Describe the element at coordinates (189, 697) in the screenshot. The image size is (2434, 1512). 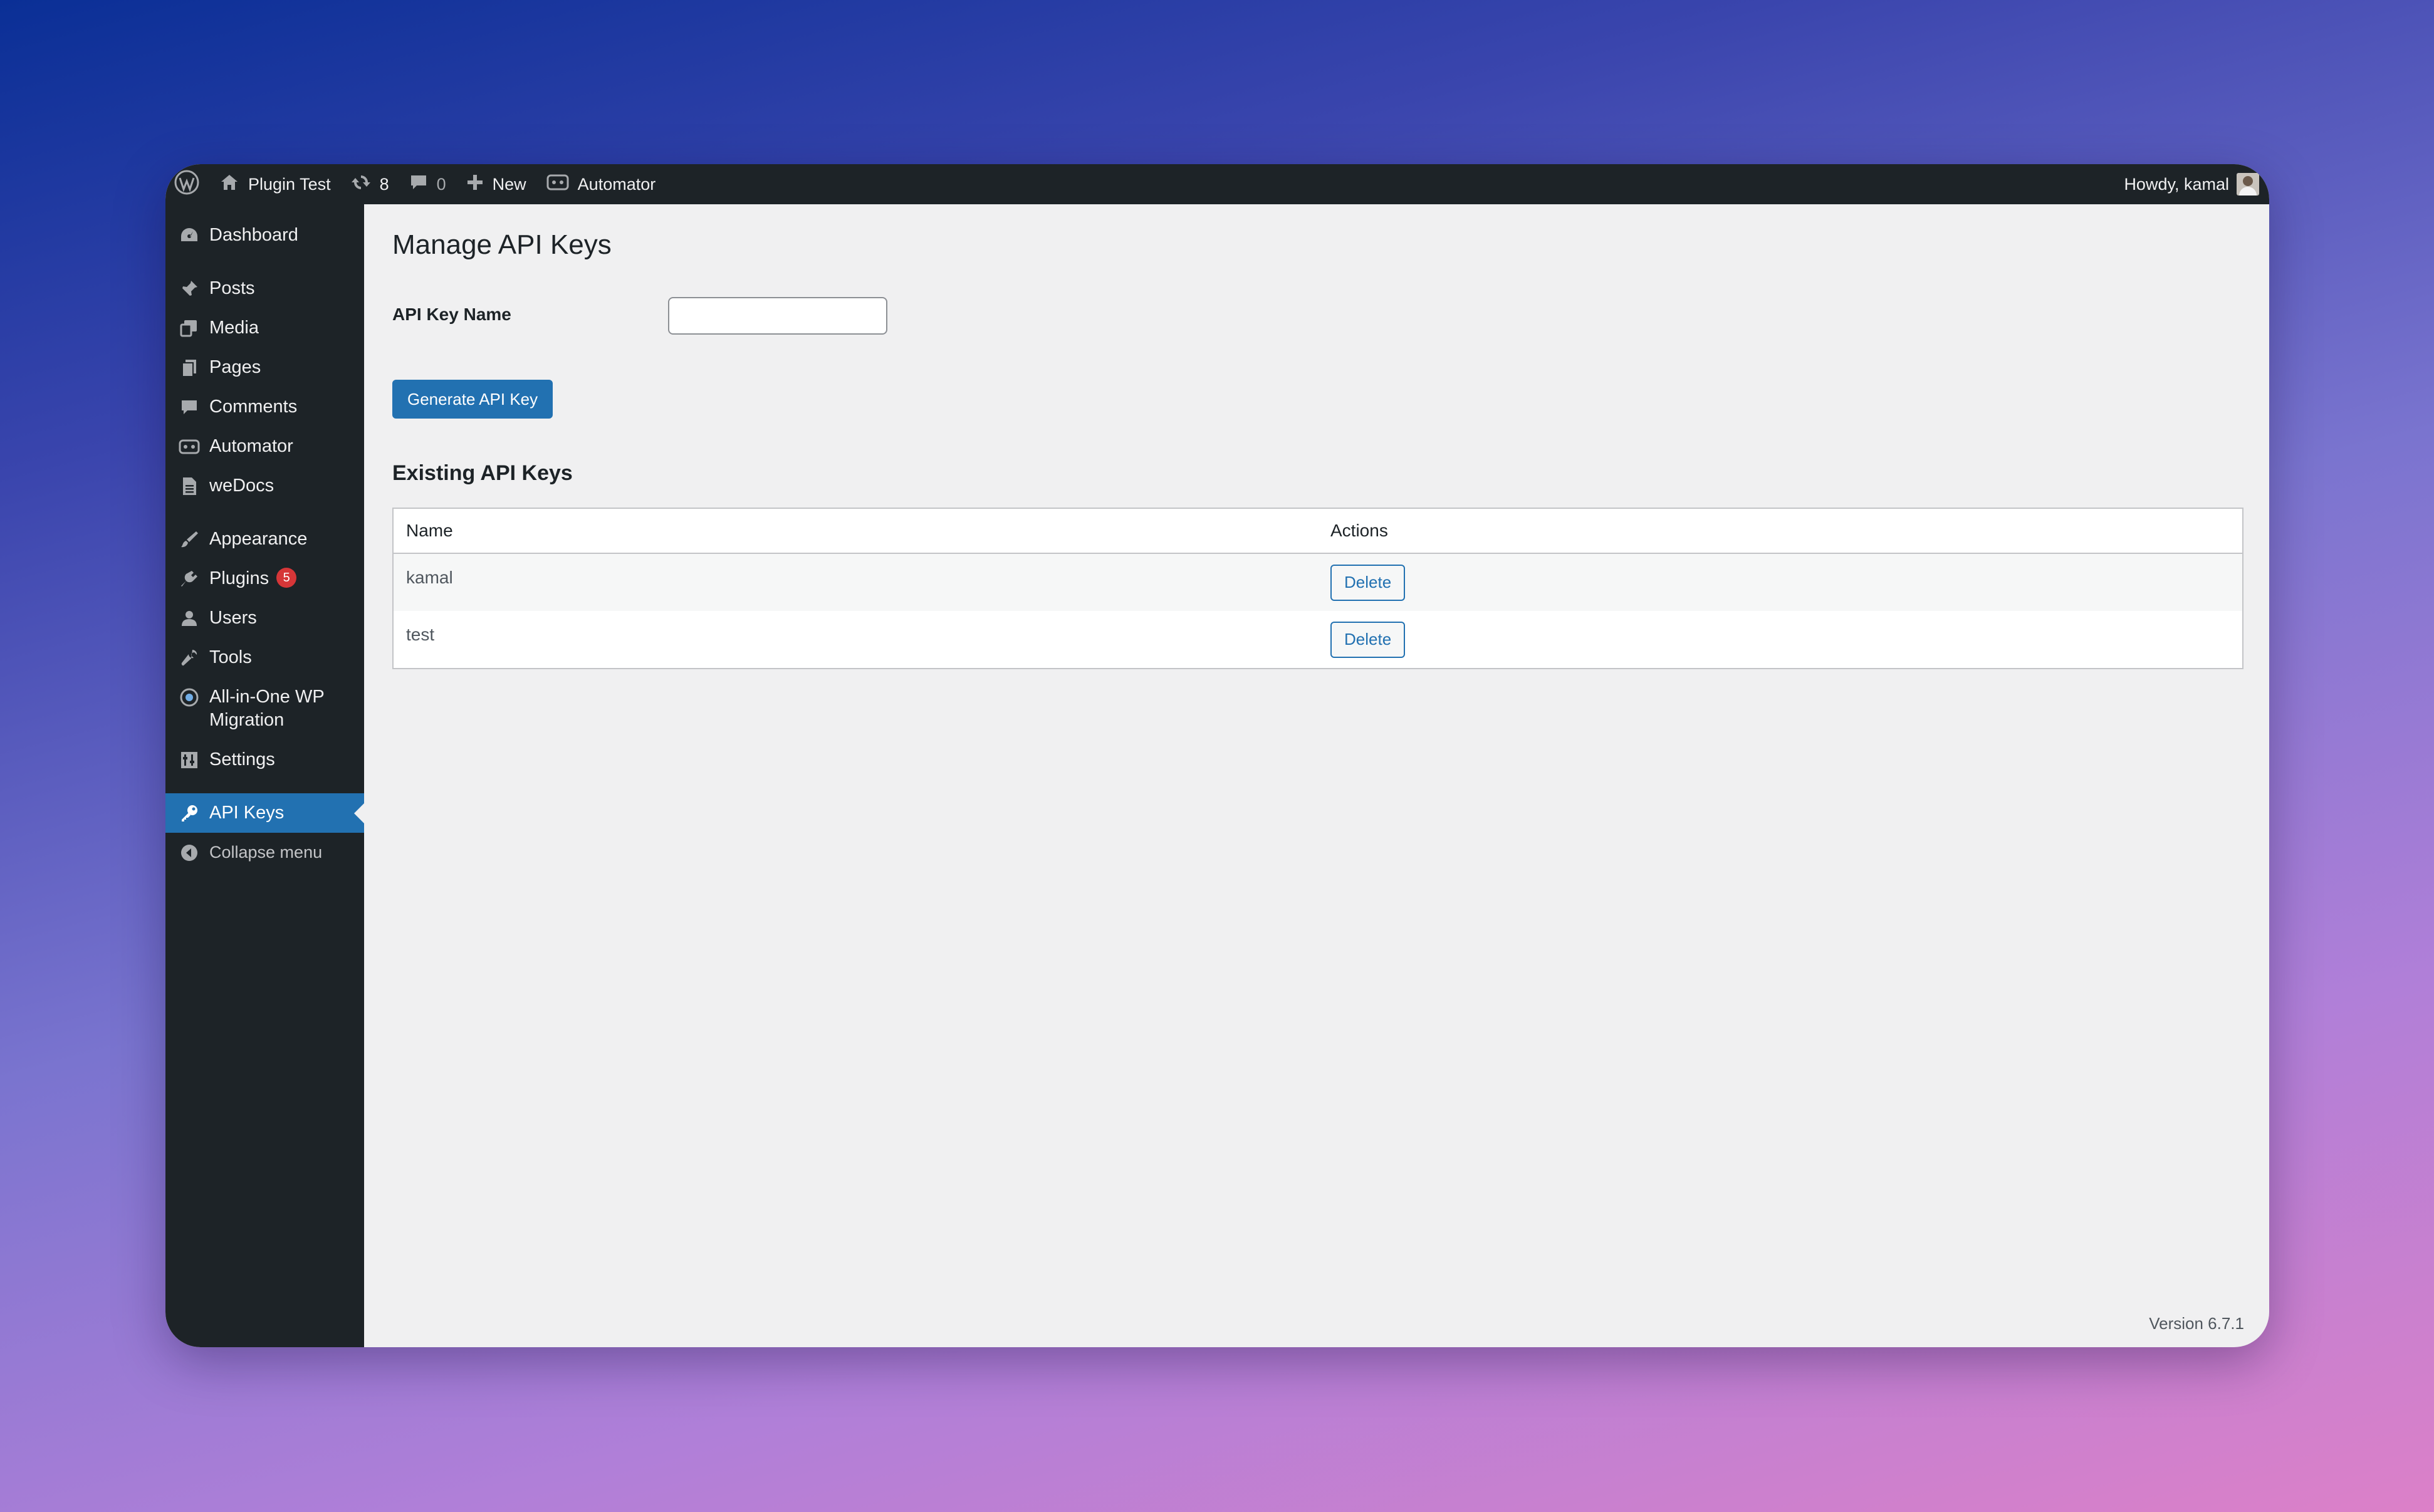
I see `migration-icon` at that location.